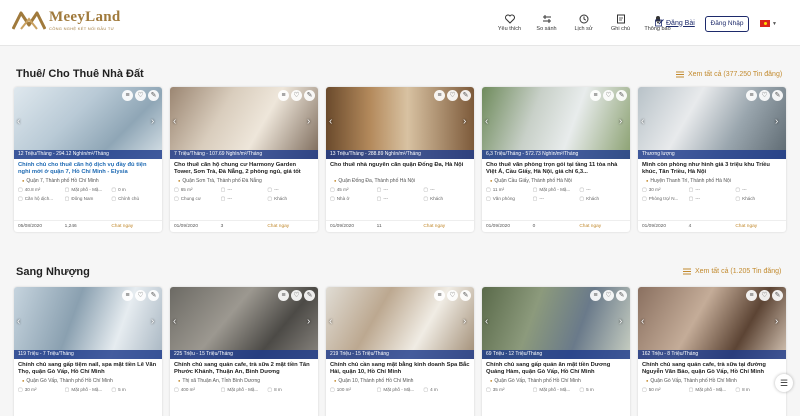 Image resolution: width=800 pixels, height=416 pixels. Describe the element at coordinates (244, 323) in the screenshot. I see `listing-photo: ≡ ♡ ✎ ‹ › 225 Triệu - 15 Triệu/Tháng` at that location.